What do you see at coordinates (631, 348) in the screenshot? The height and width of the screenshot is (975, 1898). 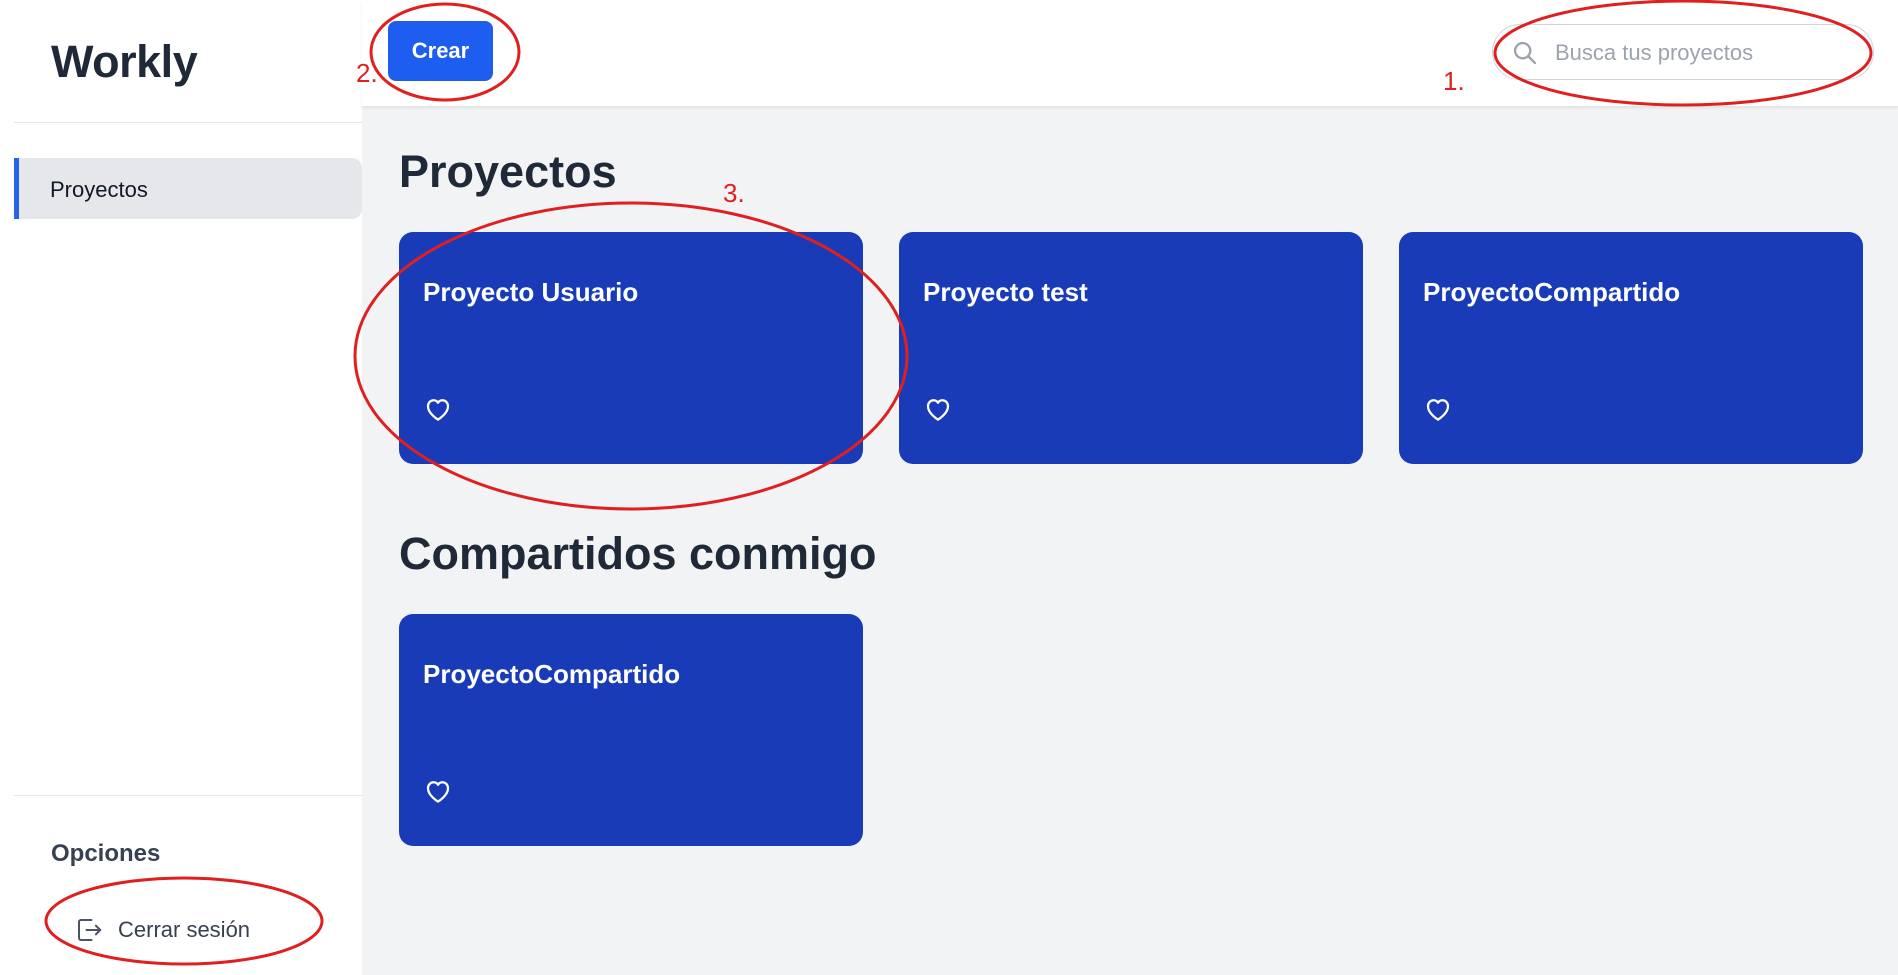 I see `project-card: Proyecto Usuario` at bounding box center [631, 348].